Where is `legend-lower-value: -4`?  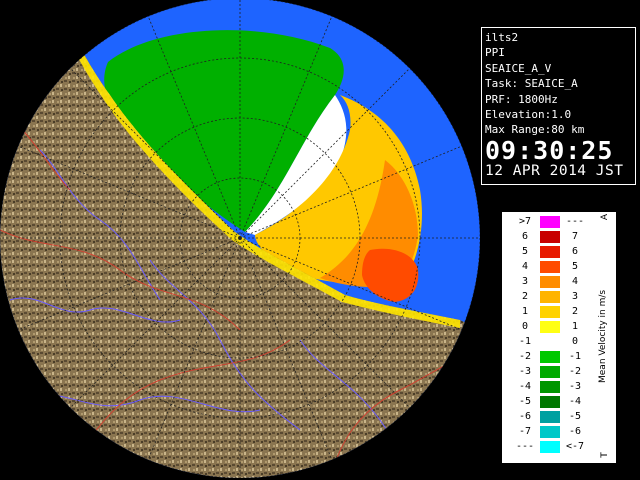
legend-lower-value: -4 is located at coordinates (525, 386).